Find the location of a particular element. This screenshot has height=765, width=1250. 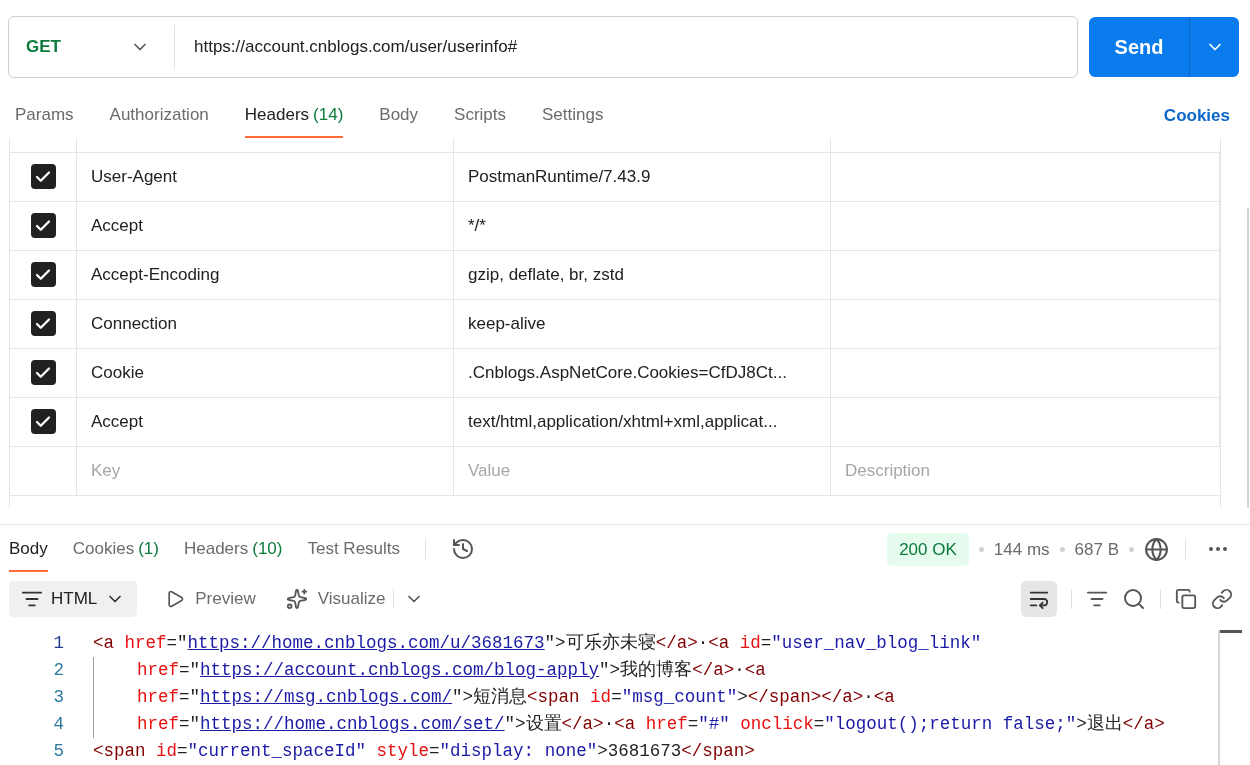

header-value: gzip, deflate, br, zstd is located at coordinates (642, 274).